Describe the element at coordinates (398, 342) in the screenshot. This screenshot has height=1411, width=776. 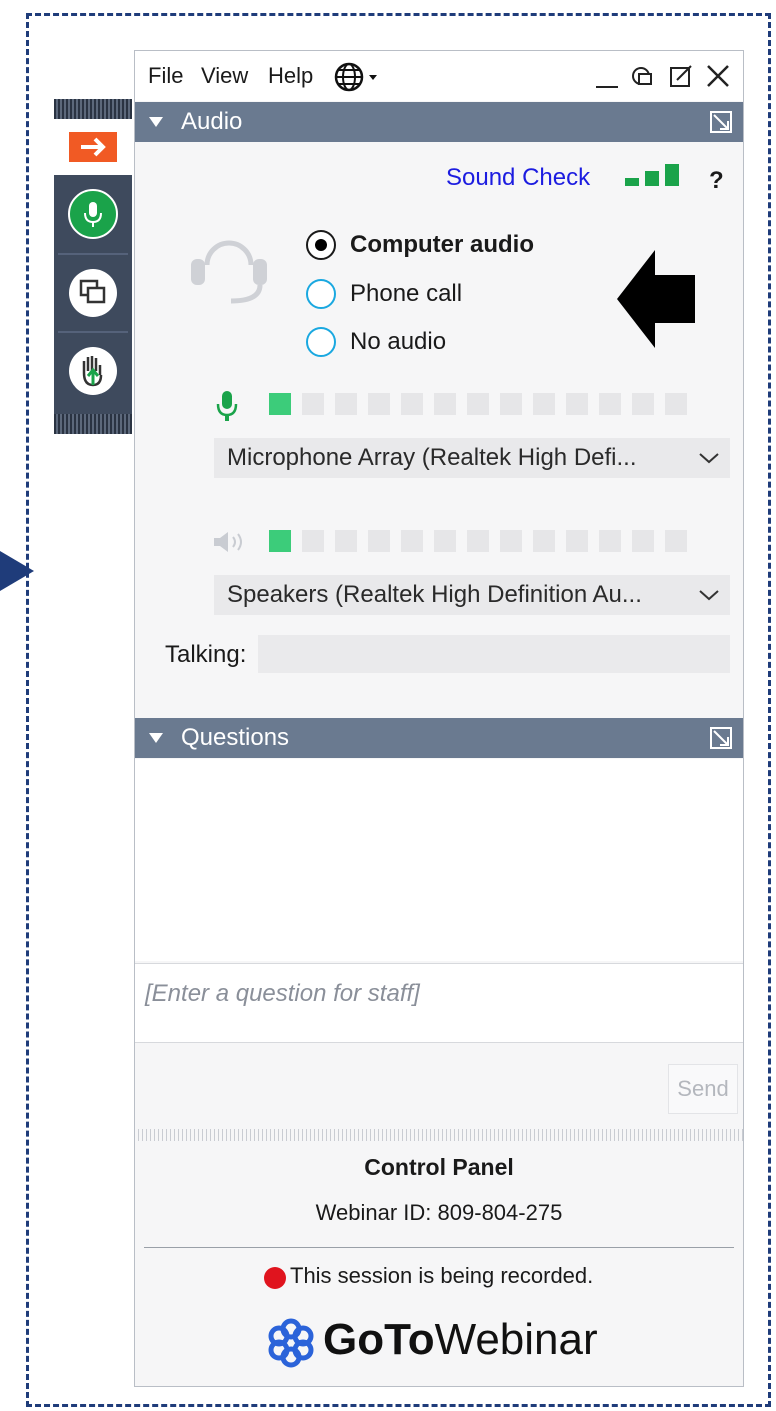
I see `label-no-audio: No audio` at that location.